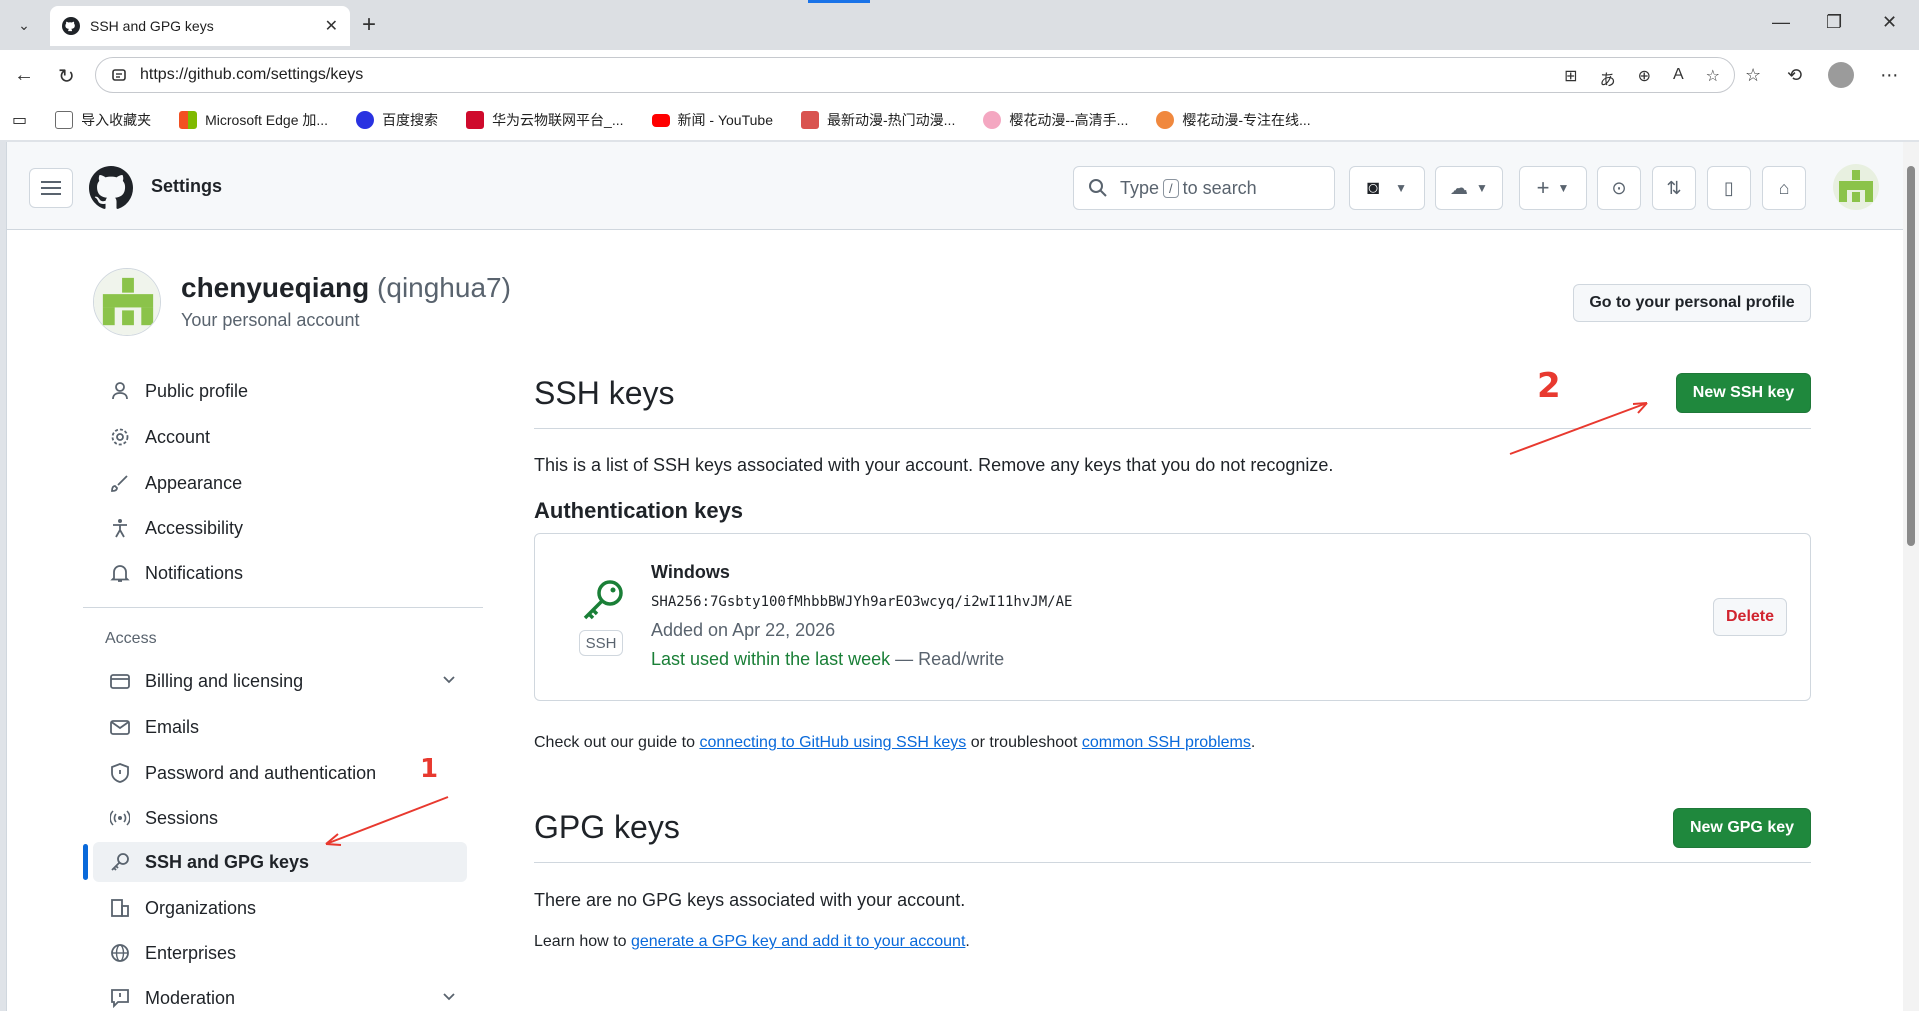  I want to click on refresh-icon: ↻, so click(66, 76).